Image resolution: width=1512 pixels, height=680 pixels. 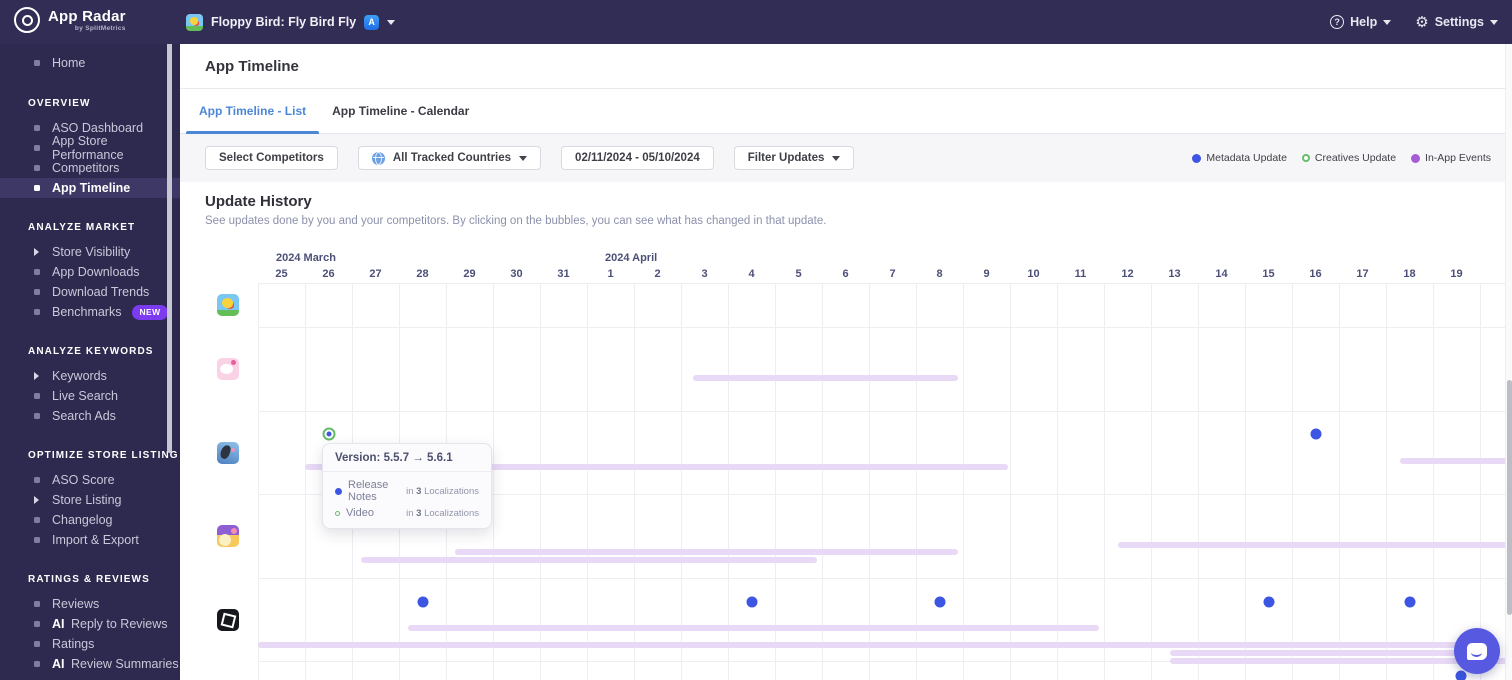 I want to click on sidebar-item-ratings: Ratings, so click(x=90, y=644).